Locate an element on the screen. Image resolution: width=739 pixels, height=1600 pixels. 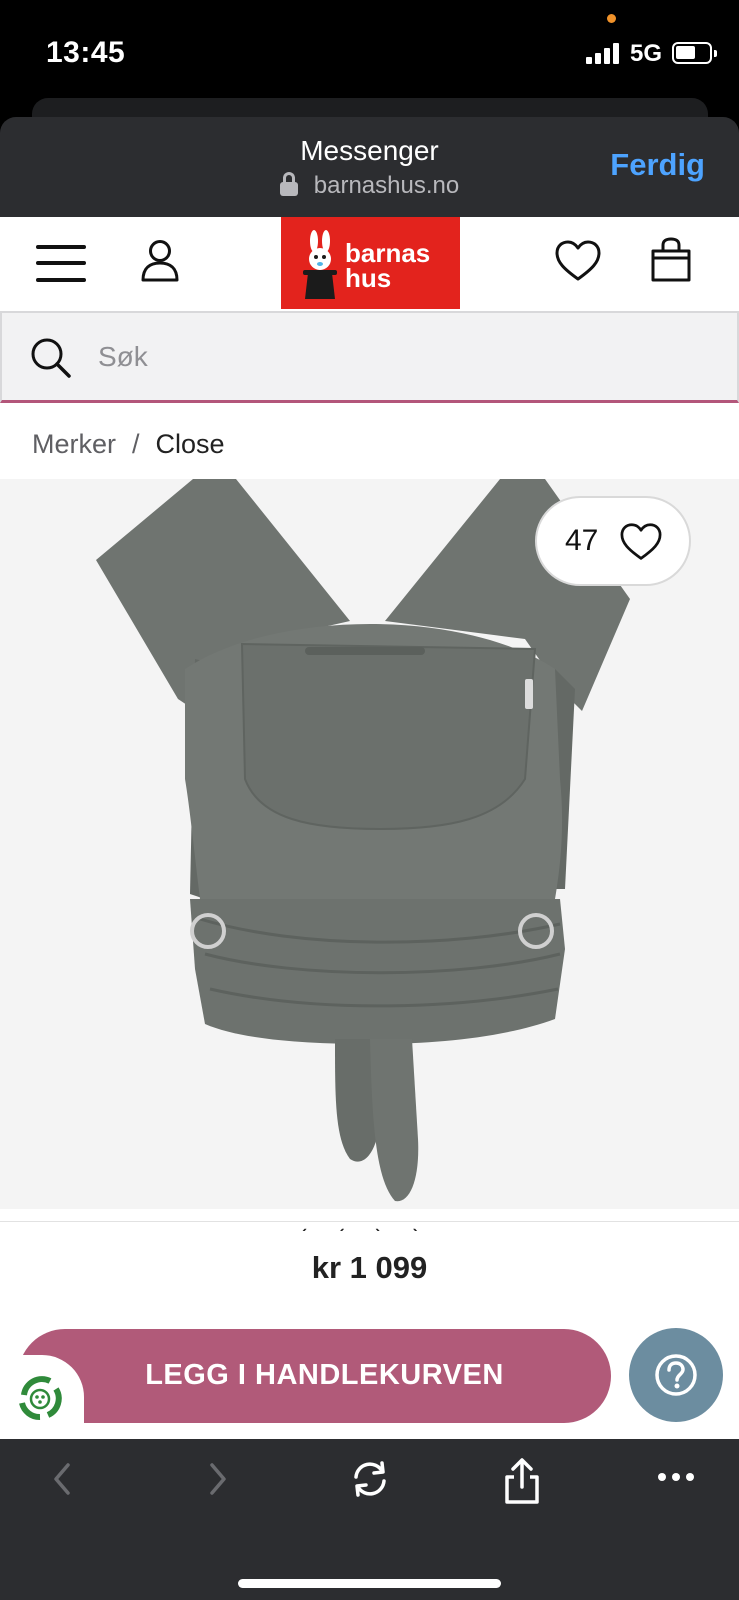
breadcrumb: Merker / Close is located at coordinates (128, 444).